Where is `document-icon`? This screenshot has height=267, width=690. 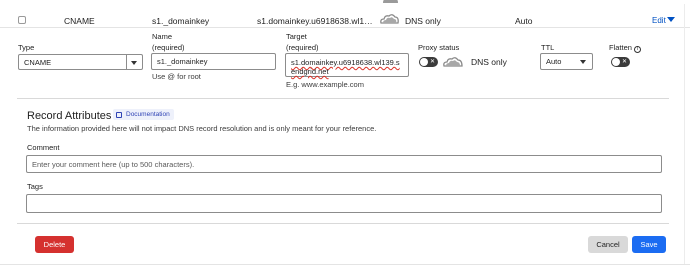 document-icon is located at coordinates (119, 114).